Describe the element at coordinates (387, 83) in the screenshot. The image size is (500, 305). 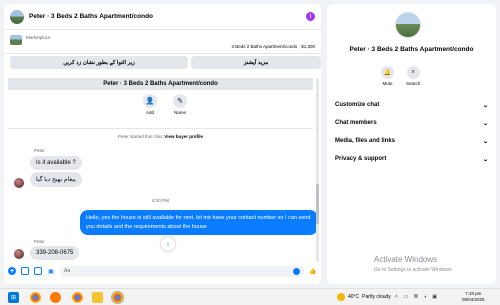
I see `mute-label: Mute` at that location.